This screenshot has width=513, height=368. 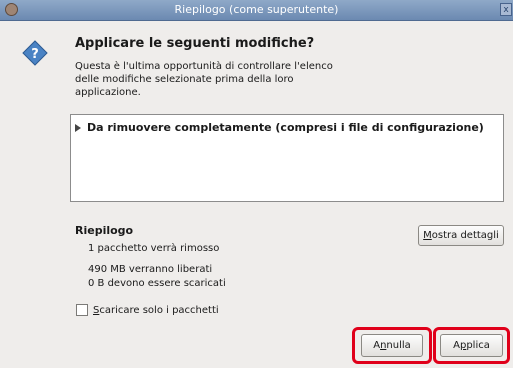 I want to click on title-bar: Riepilogo (come superutente) x, so click(x=256, y=10).